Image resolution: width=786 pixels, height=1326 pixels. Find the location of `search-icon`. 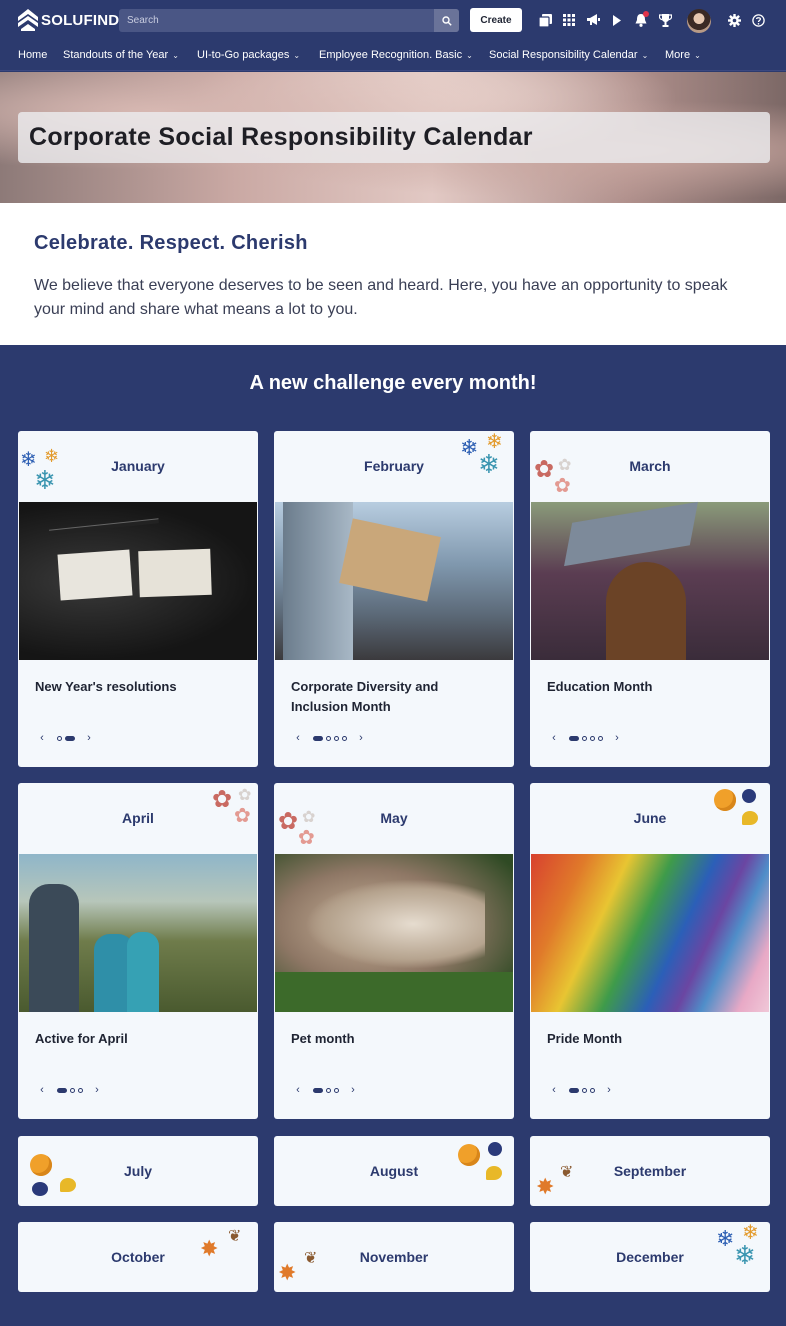

search-icon is located at coordinates (446, 20).